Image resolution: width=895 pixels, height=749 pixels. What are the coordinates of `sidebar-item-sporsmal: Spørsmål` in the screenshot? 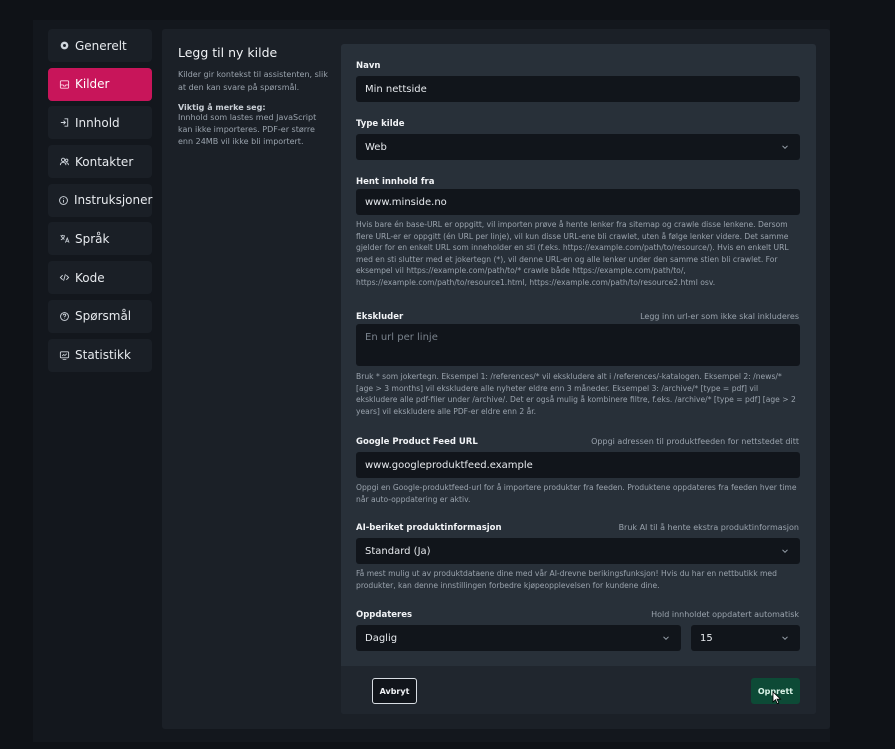 It's located at (100, 316).